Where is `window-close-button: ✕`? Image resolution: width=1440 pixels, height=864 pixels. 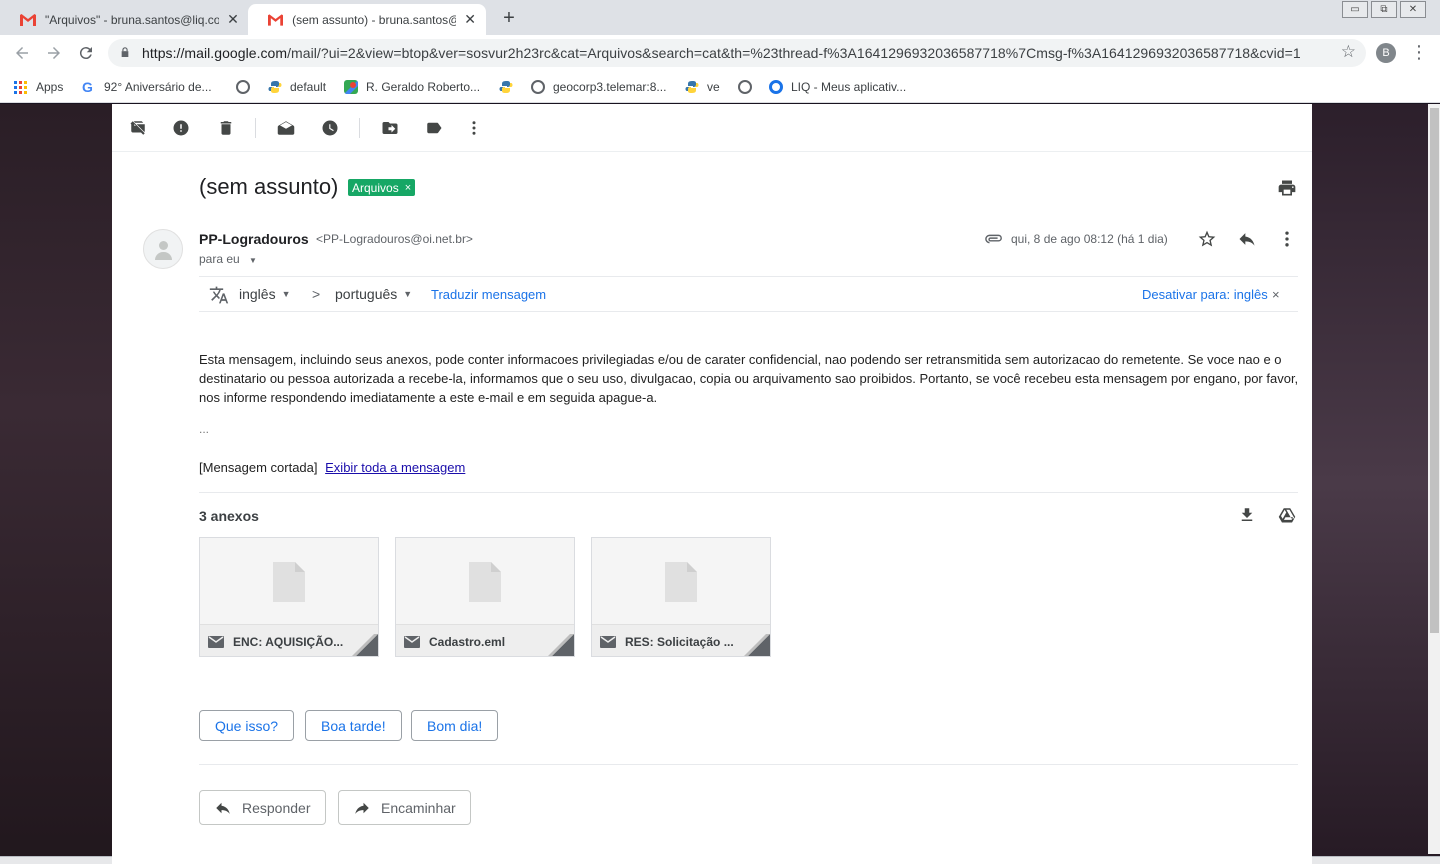 window-close-button: ✕ is located at coordinates (1413, 9).